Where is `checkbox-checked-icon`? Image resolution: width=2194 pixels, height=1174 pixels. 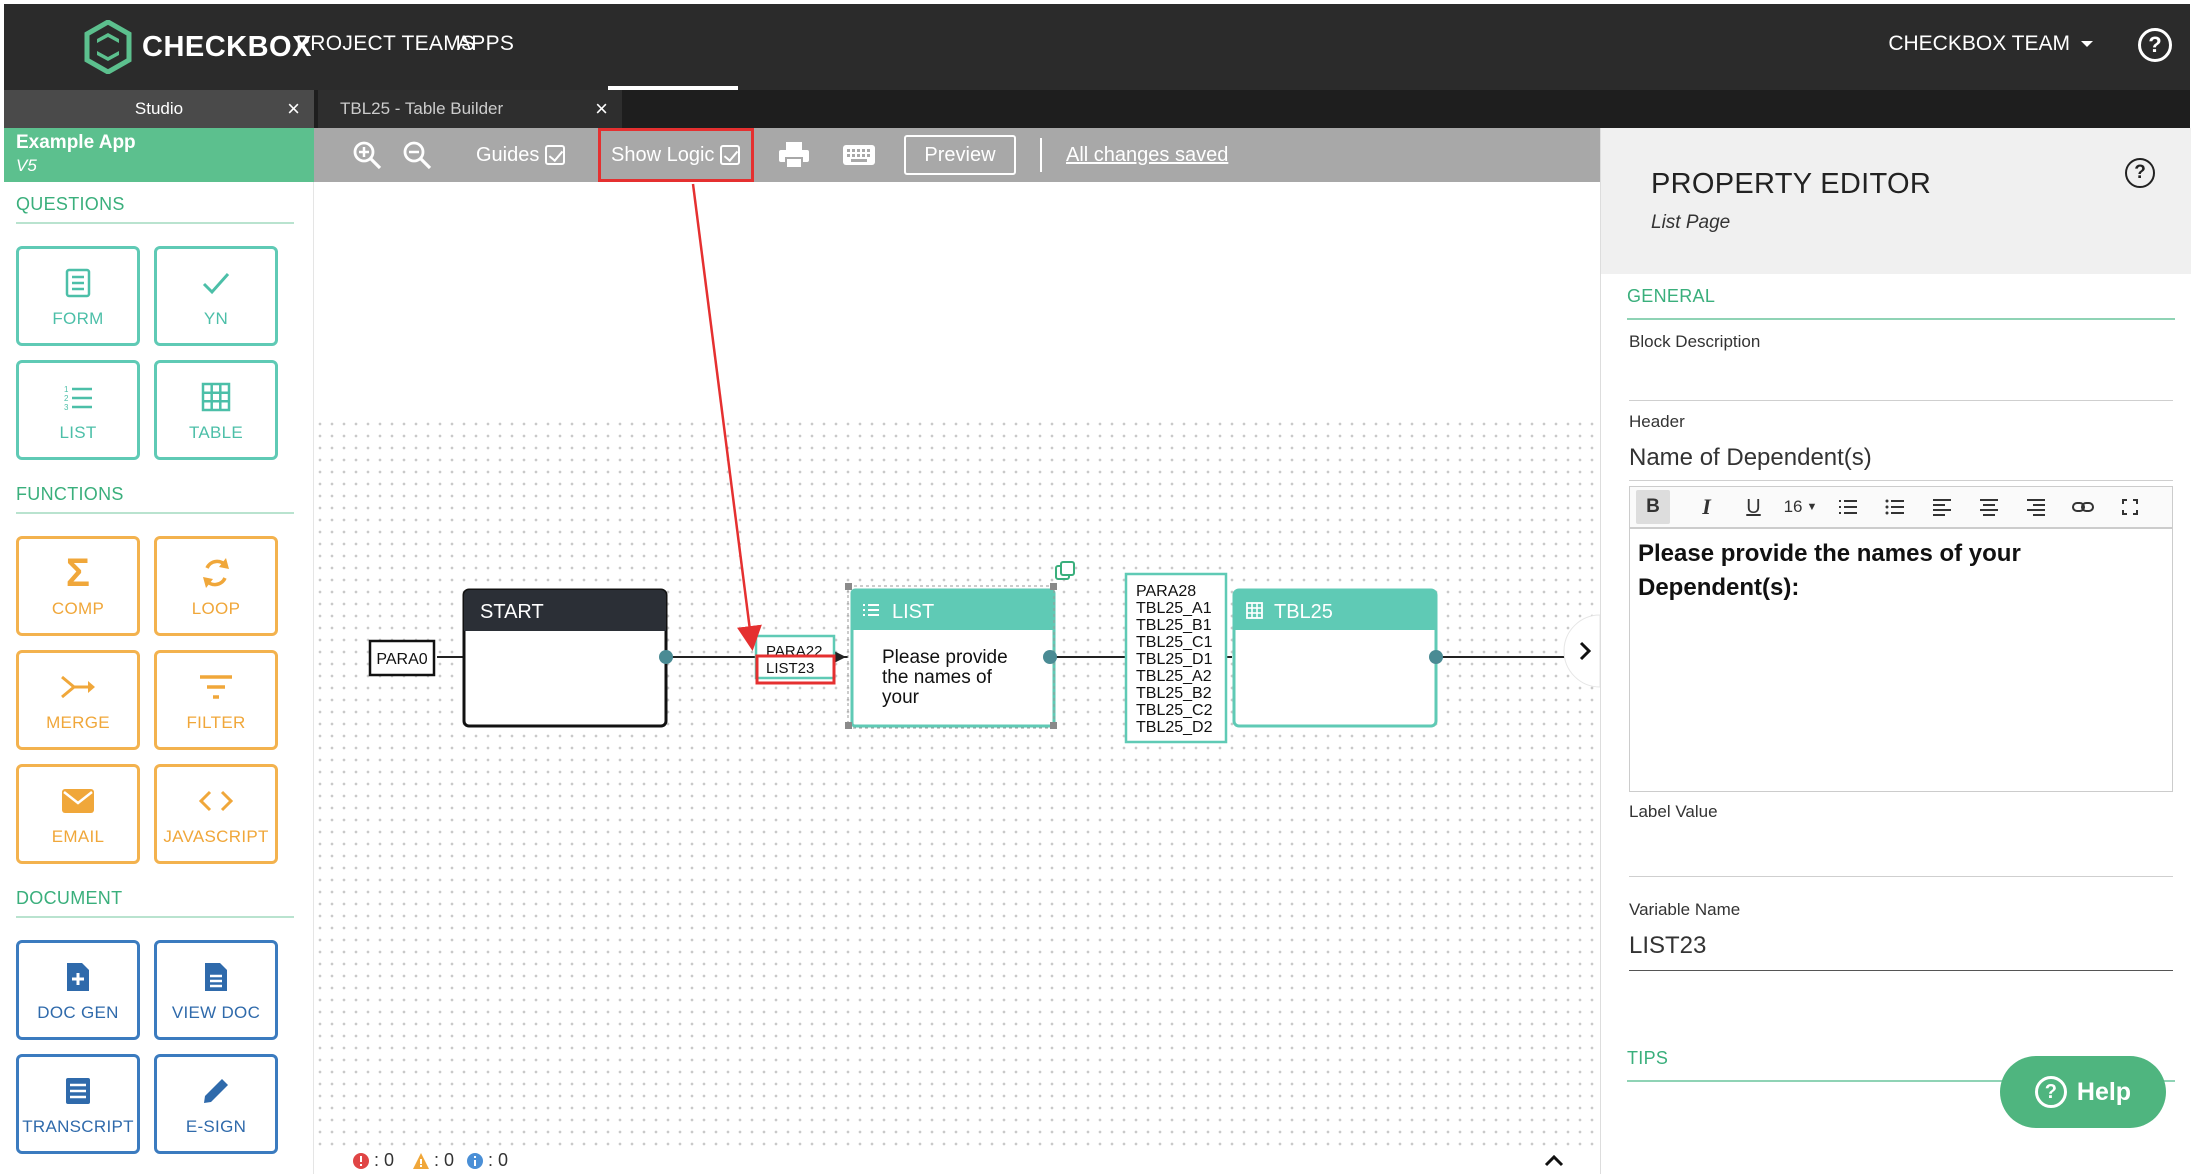 checkbox-checked-icon is located at coordinates (555, 155).